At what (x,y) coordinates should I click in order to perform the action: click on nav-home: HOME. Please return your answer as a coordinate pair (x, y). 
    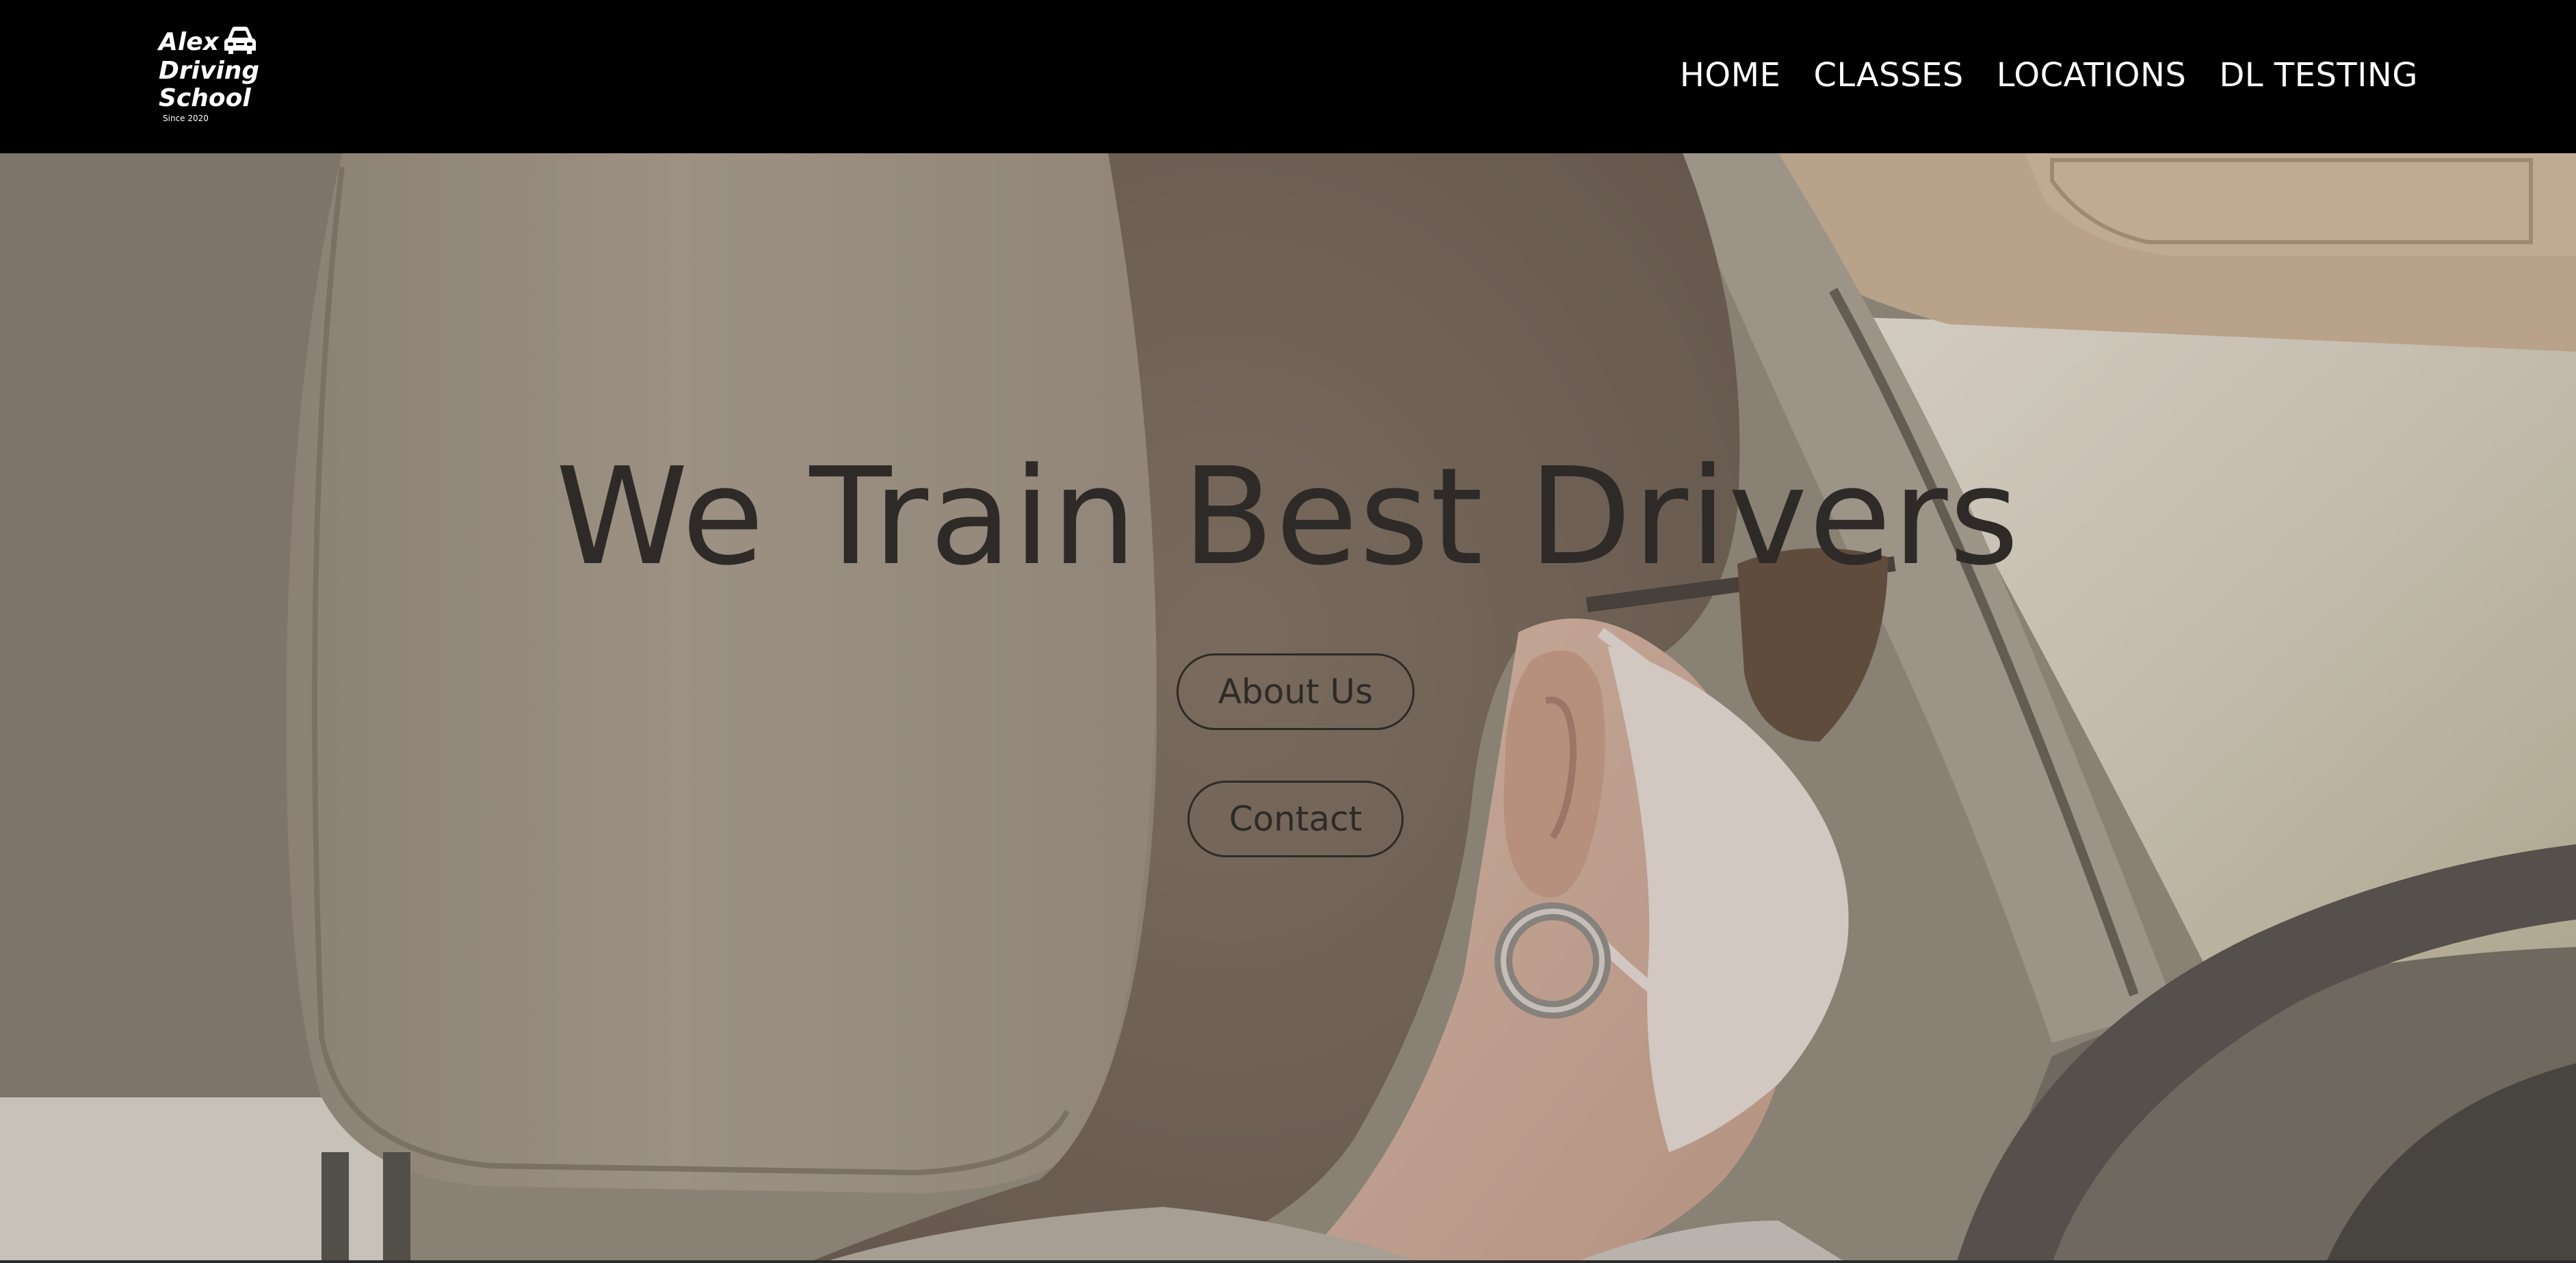
    Looking at the image, I should click on (1730, 75).